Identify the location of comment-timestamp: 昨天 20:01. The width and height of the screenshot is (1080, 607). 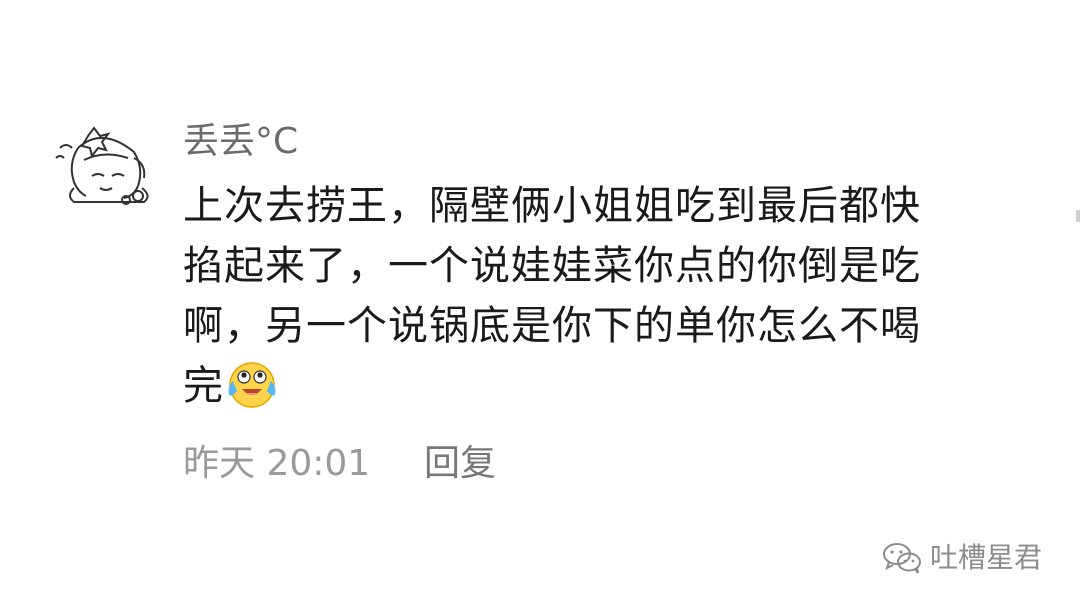
(277, 463).